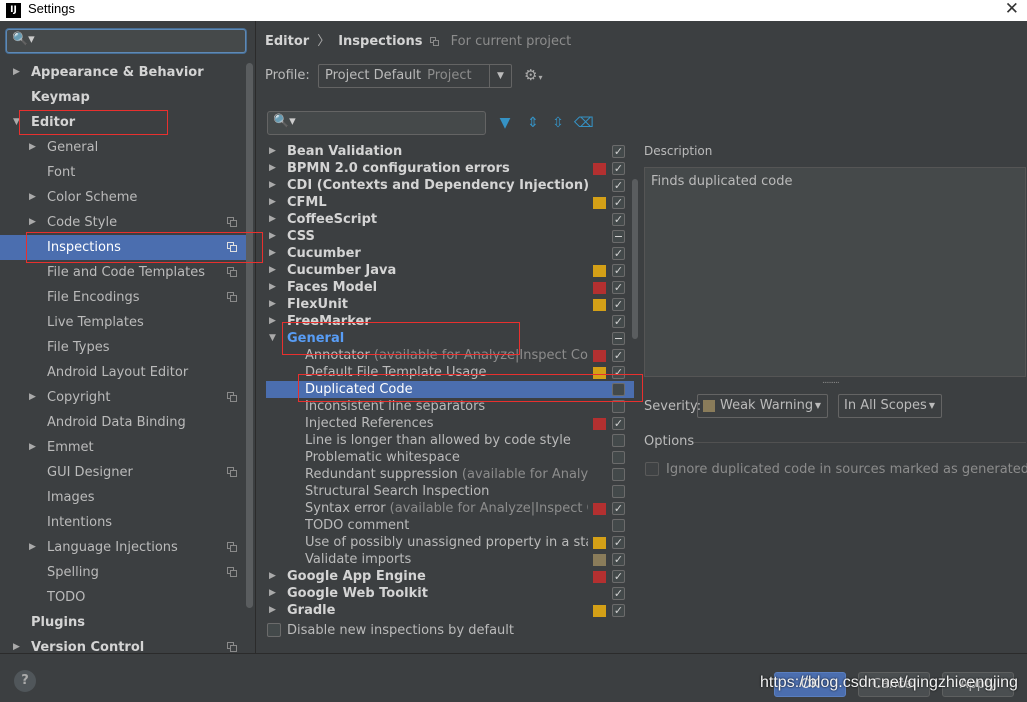  Describe the element at coordinates (122, 447) in the screenshot. I see `sidebar-item-emmet: ▶ Emmet` at that location.